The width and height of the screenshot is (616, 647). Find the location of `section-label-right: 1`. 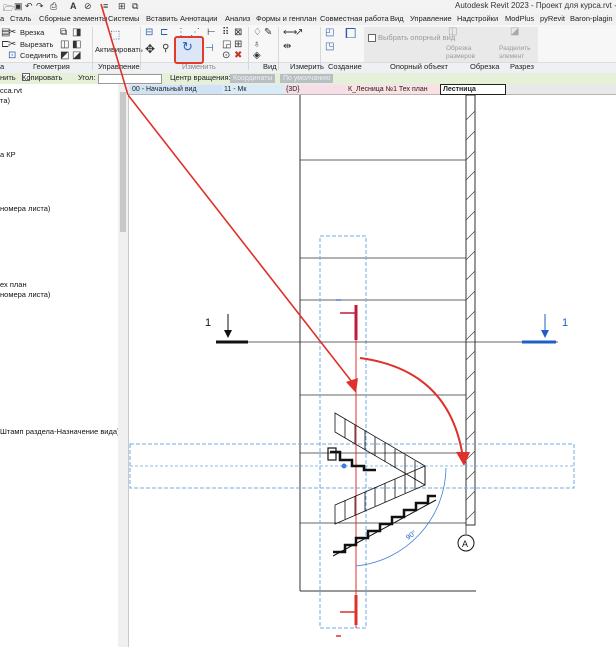

section-label-right: 1 is located at coordinates (565, 323).